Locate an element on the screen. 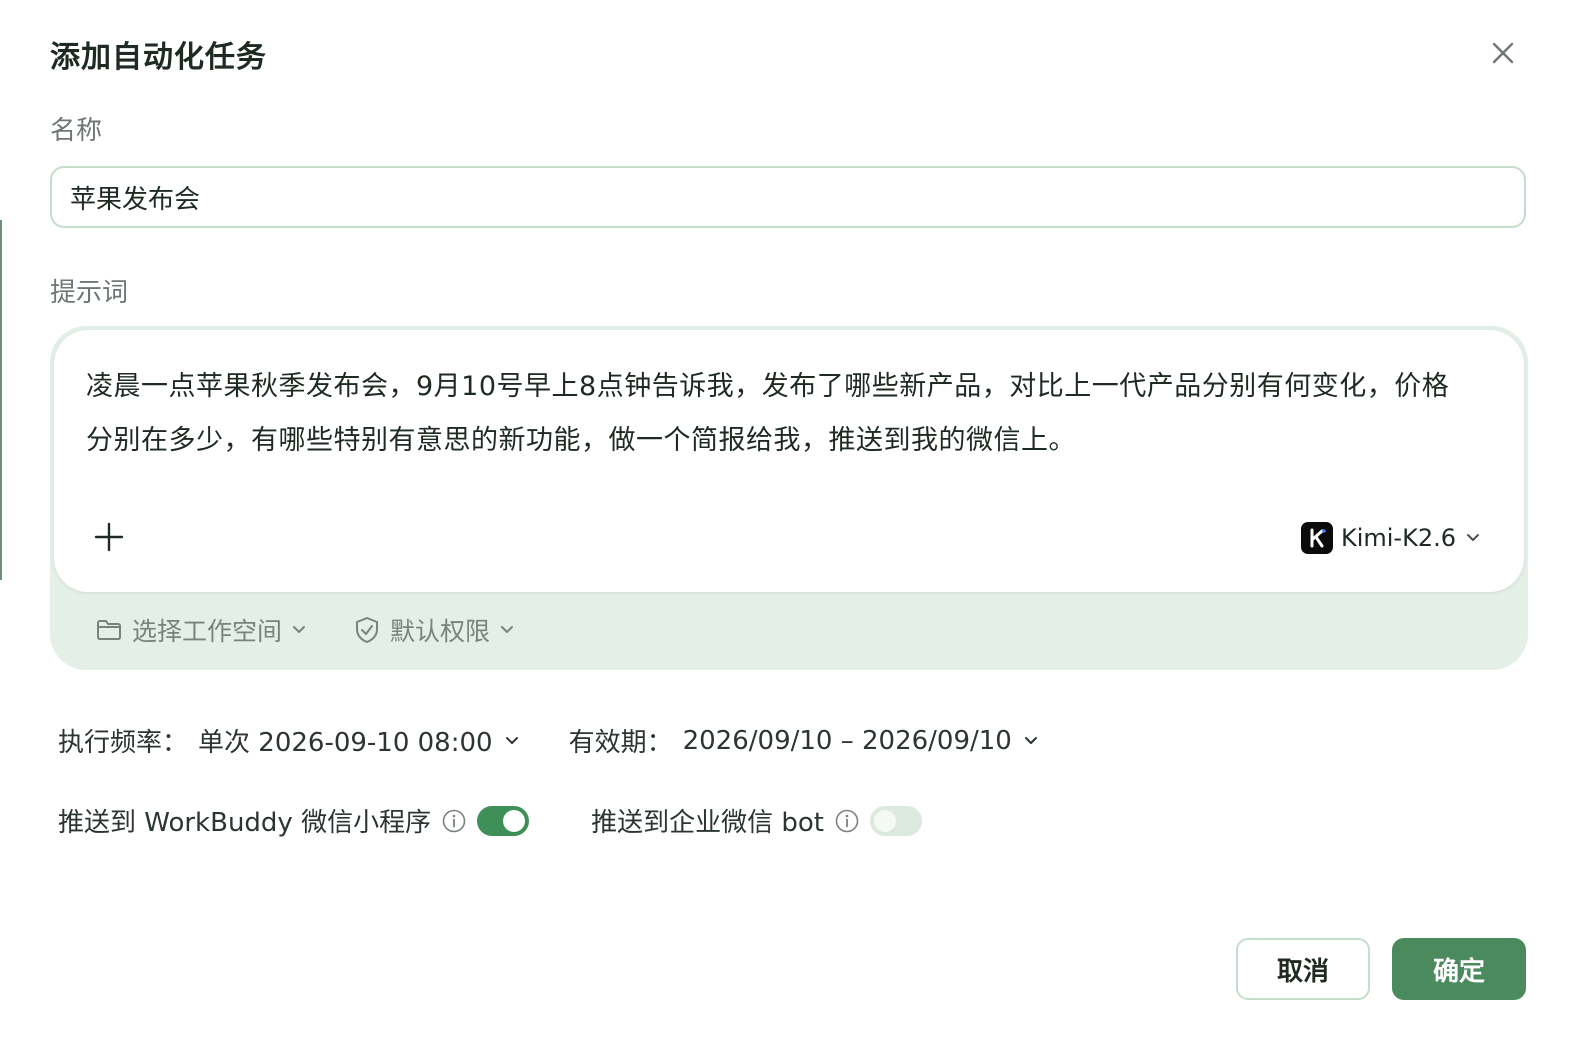 The image size is (1596, 1064). close-icon is located at coordinates (1503, 53).